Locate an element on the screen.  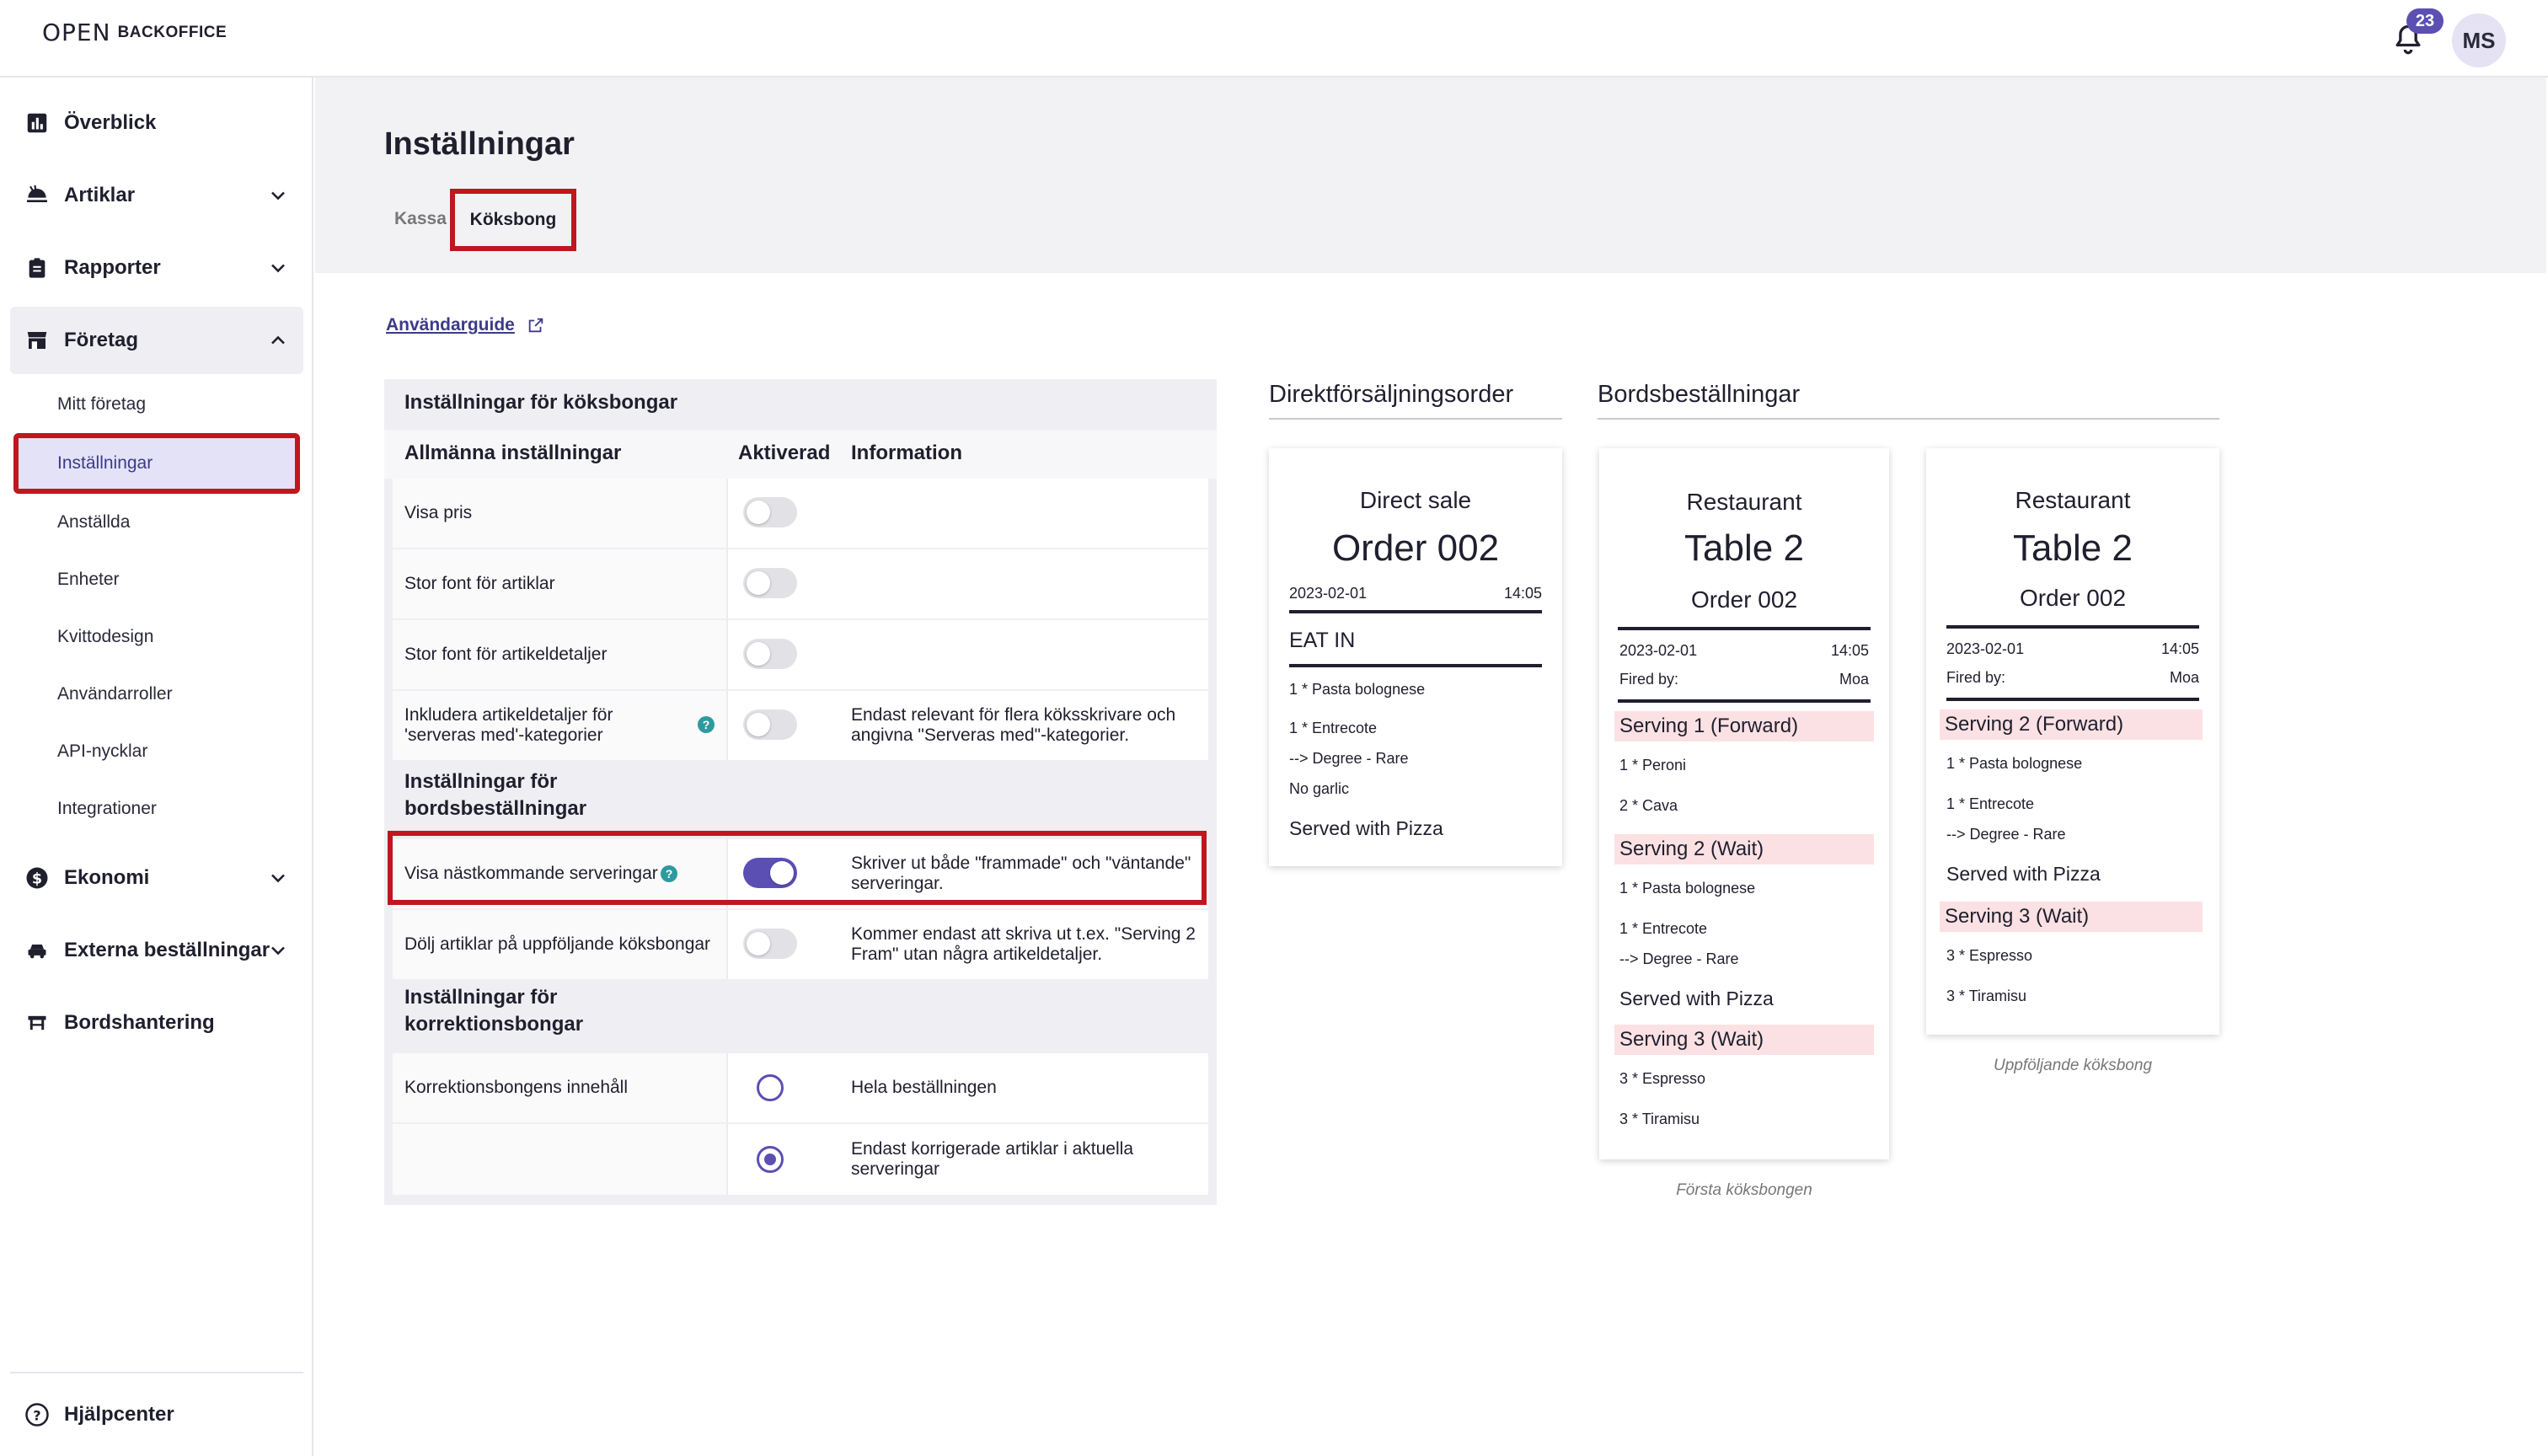
sidebar-item-ekonomi: $ Ekonomi is located at coordinates (156, 878).